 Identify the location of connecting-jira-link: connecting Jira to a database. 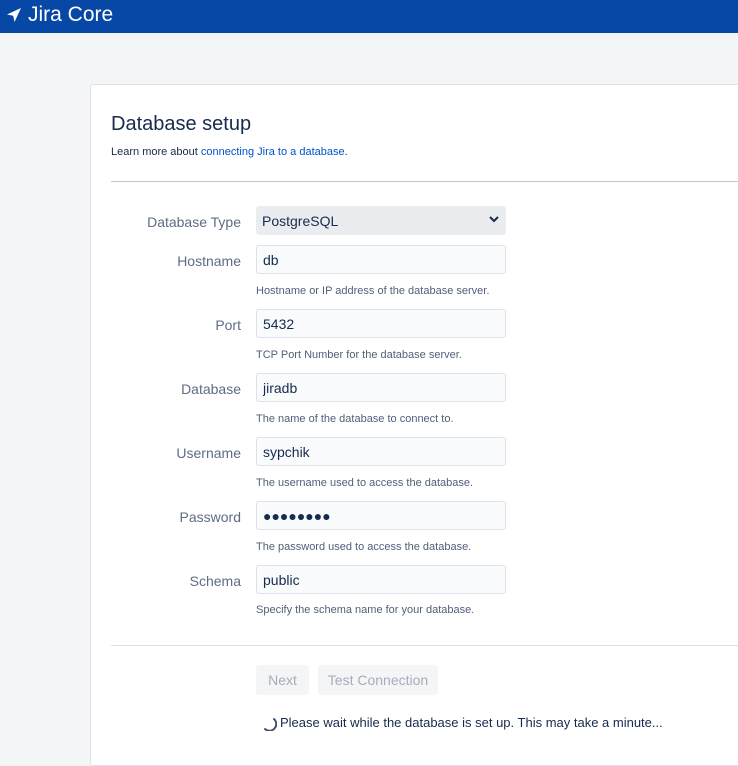
(273, 152).